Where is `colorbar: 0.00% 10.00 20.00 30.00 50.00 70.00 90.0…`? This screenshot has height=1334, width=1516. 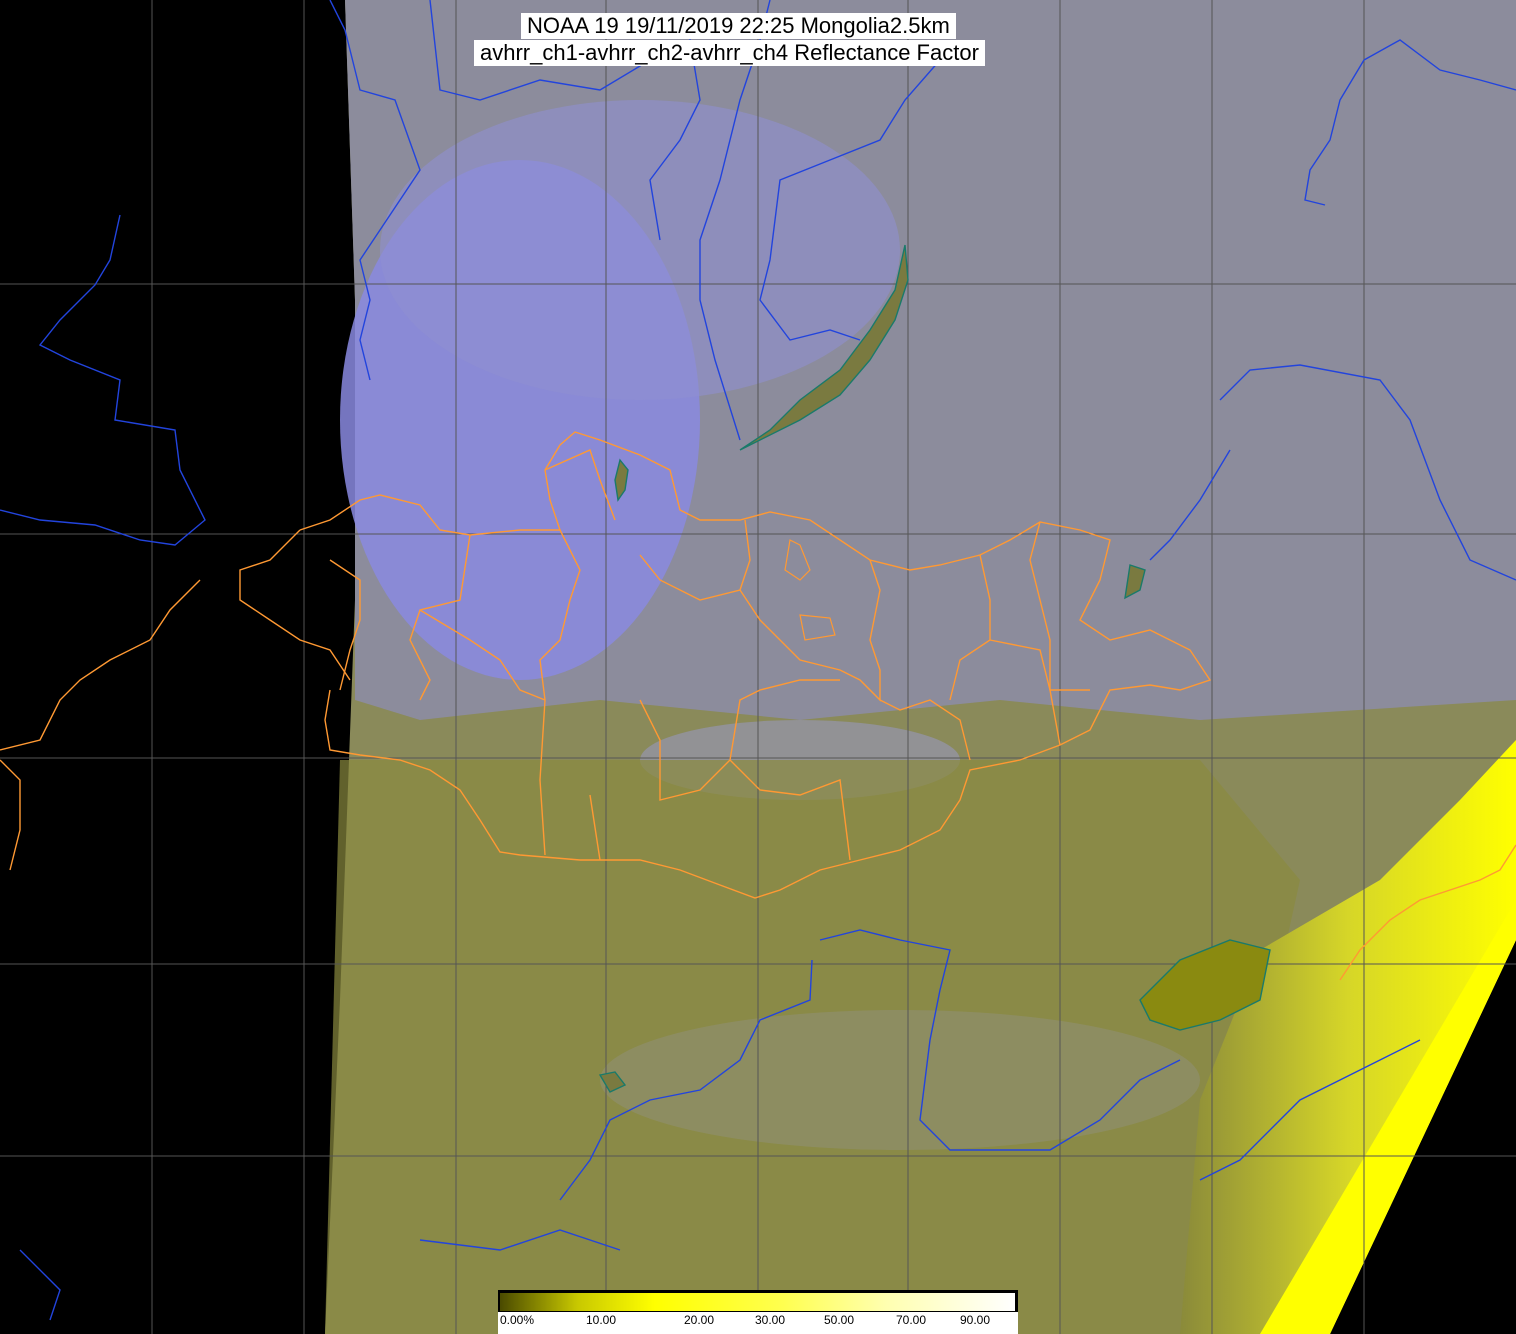 colorbar: 0.00% 10.00 20.00 30.00 50.00 70.00 90.0… is located at coordinates (758, 1312).